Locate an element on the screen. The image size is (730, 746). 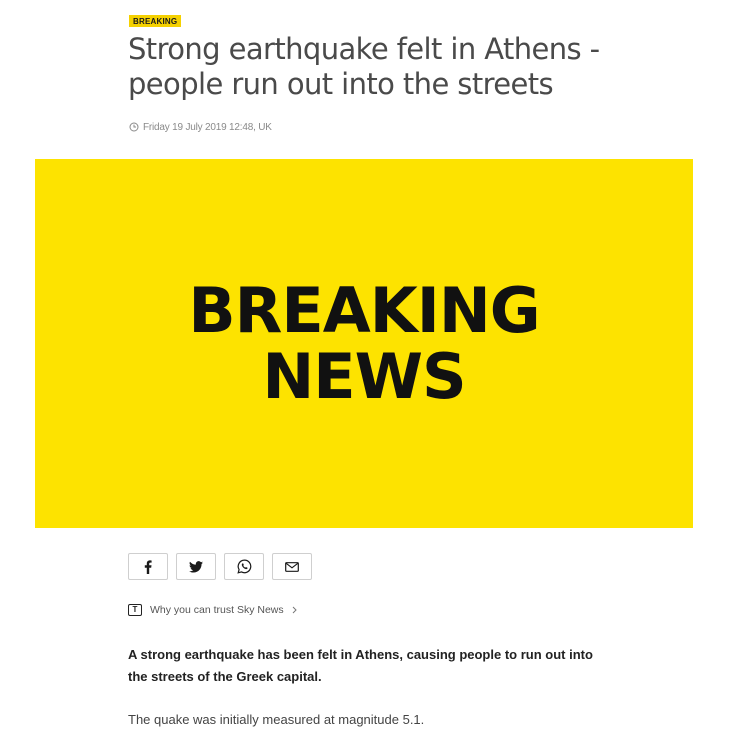
share-email-button is located at coordinates (292, 566).